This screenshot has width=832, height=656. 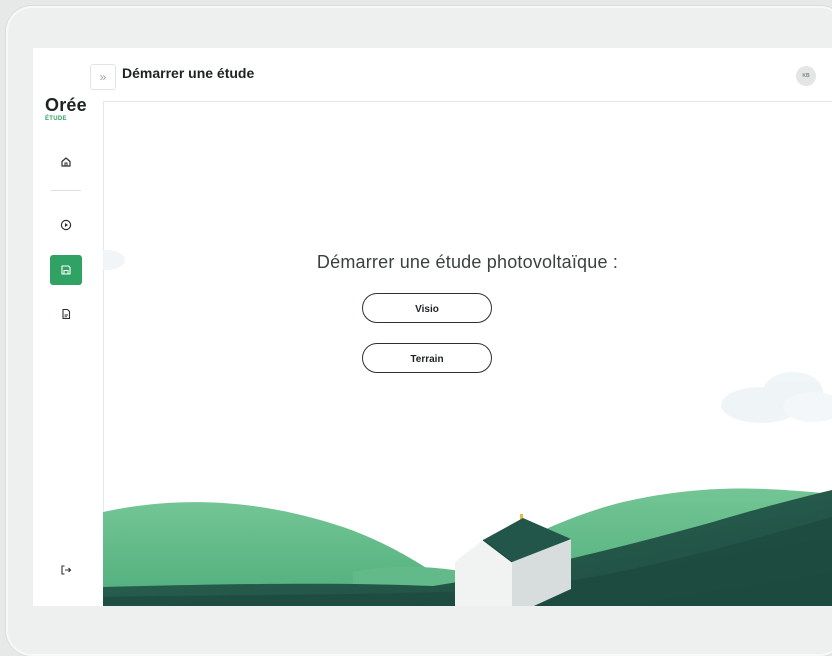 I want to click on sidebar: Orée ÉTUDE, so click(x=68, y=327).